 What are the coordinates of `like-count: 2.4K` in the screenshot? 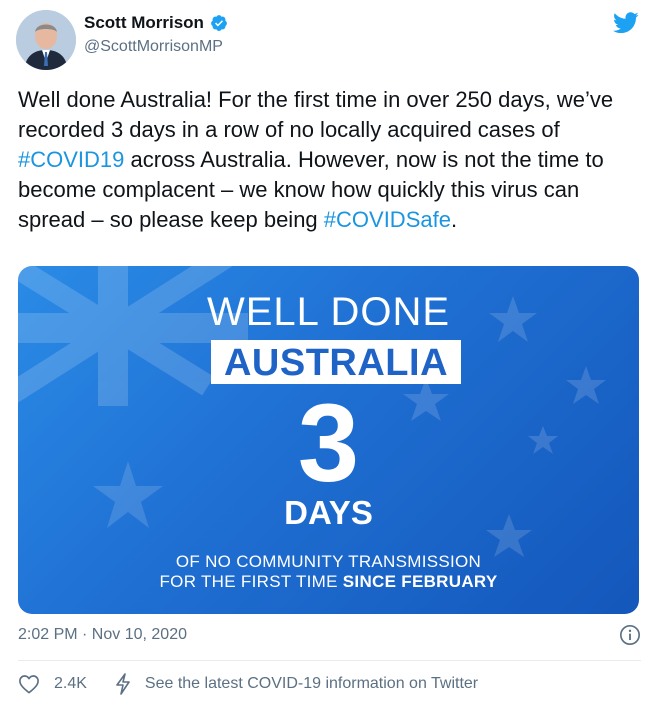 It's located at (70, 683).